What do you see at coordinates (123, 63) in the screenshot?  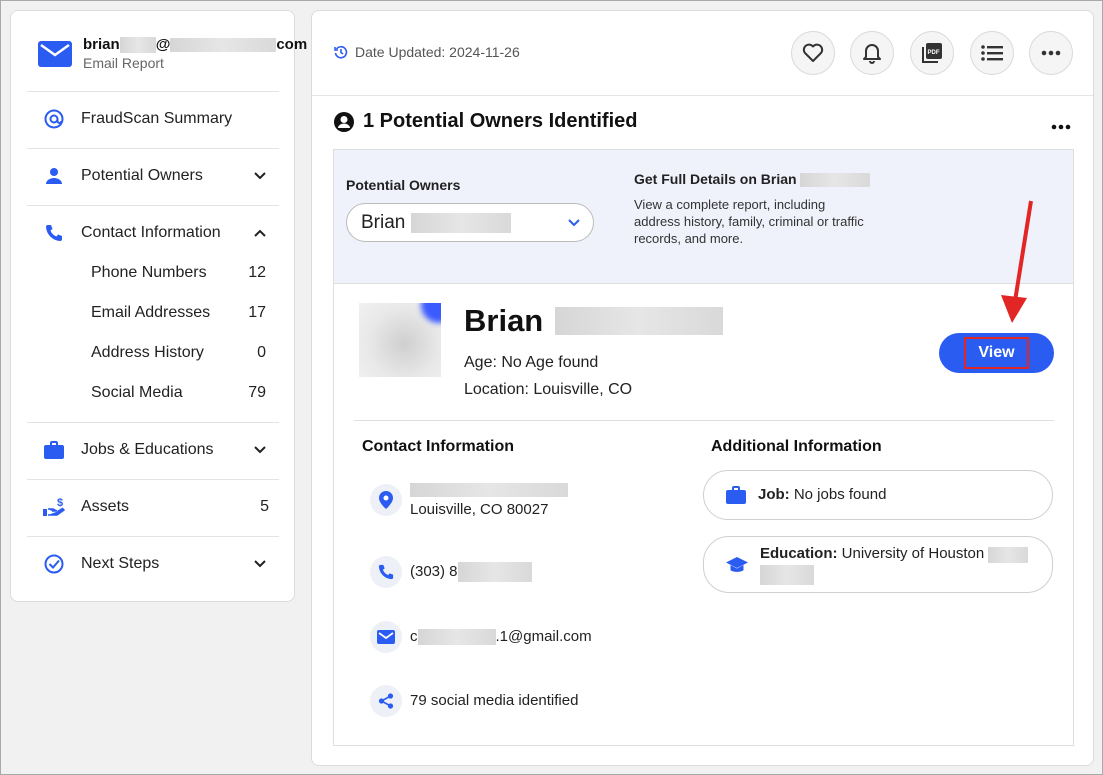 I see `report-type: Email Report` at bounding box center [123, 63].